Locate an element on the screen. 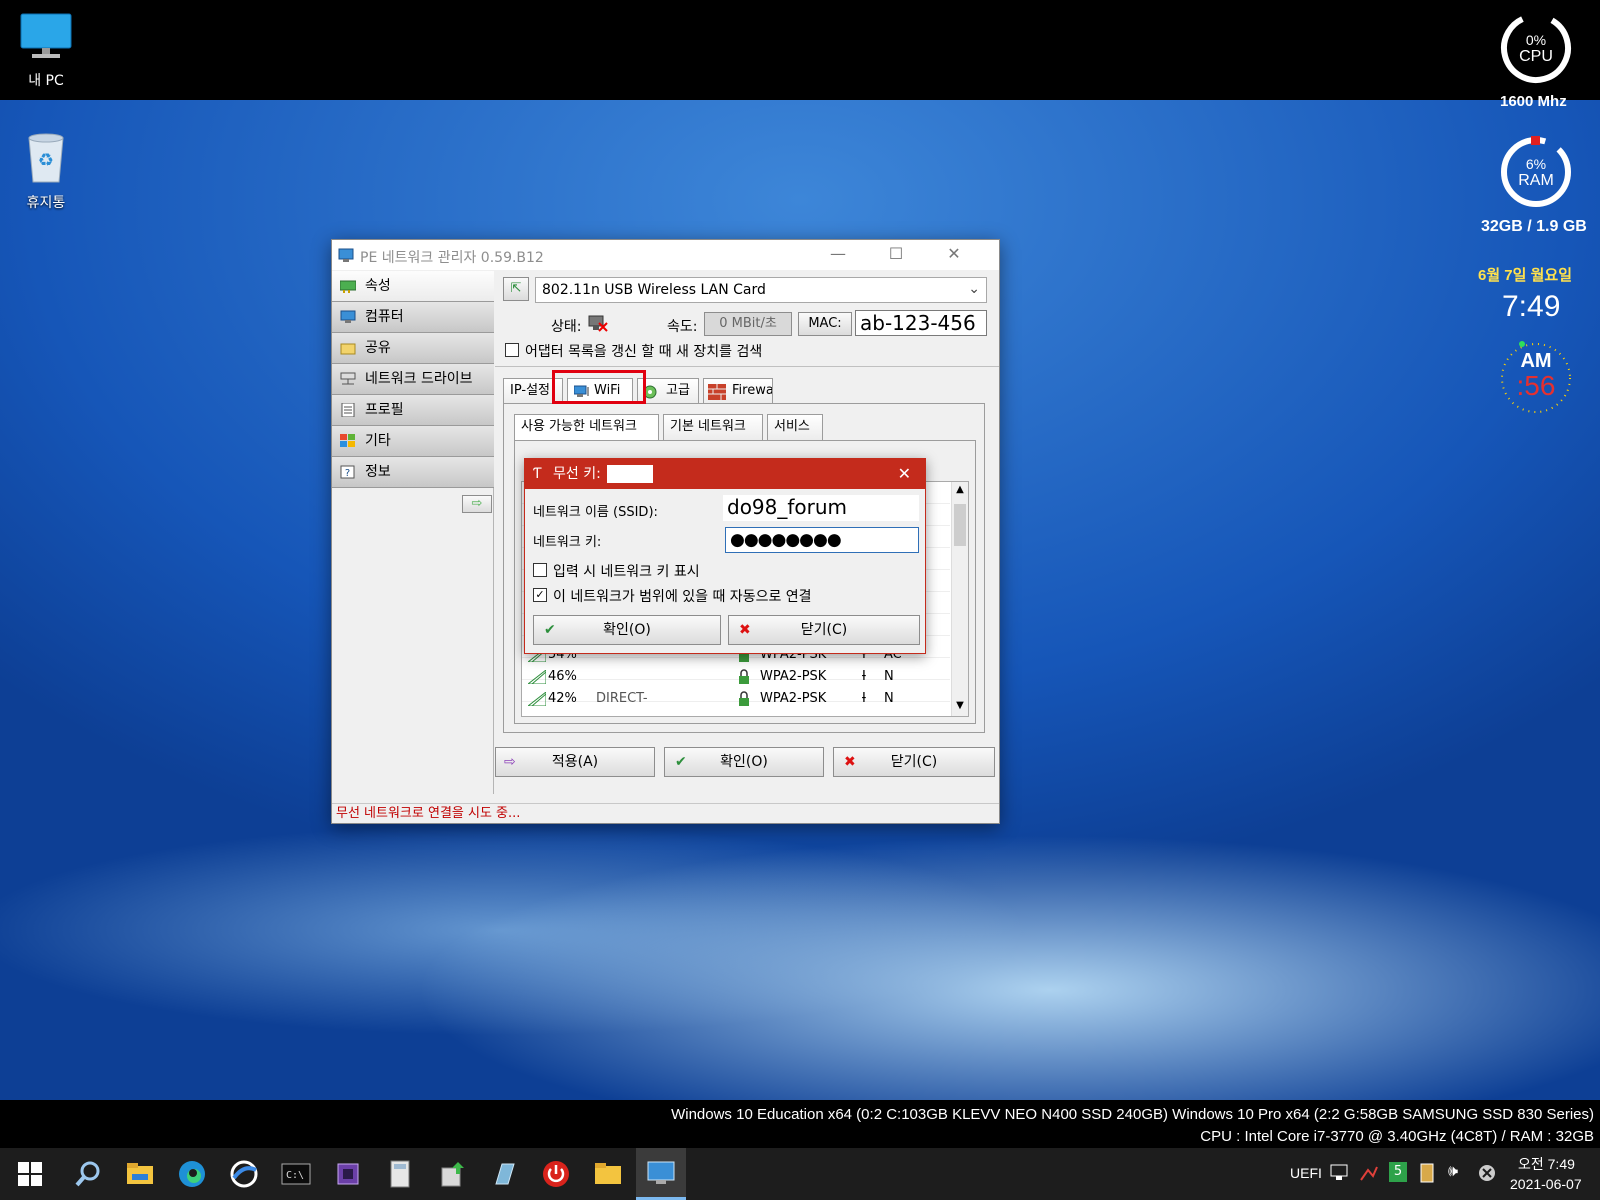 Image resolution: width=1600 pixels, height=1200 pixels. desktop-icon-label: 내 PC is located at coordinates (46, 81).